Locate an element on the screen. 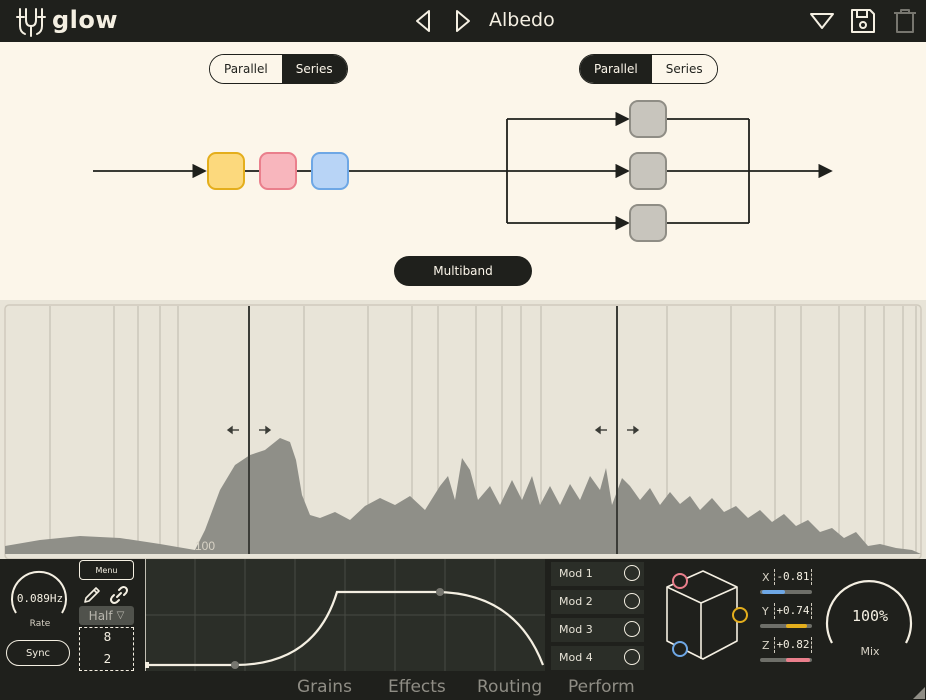  z-slider-fill is located at coordinates (798, 660).